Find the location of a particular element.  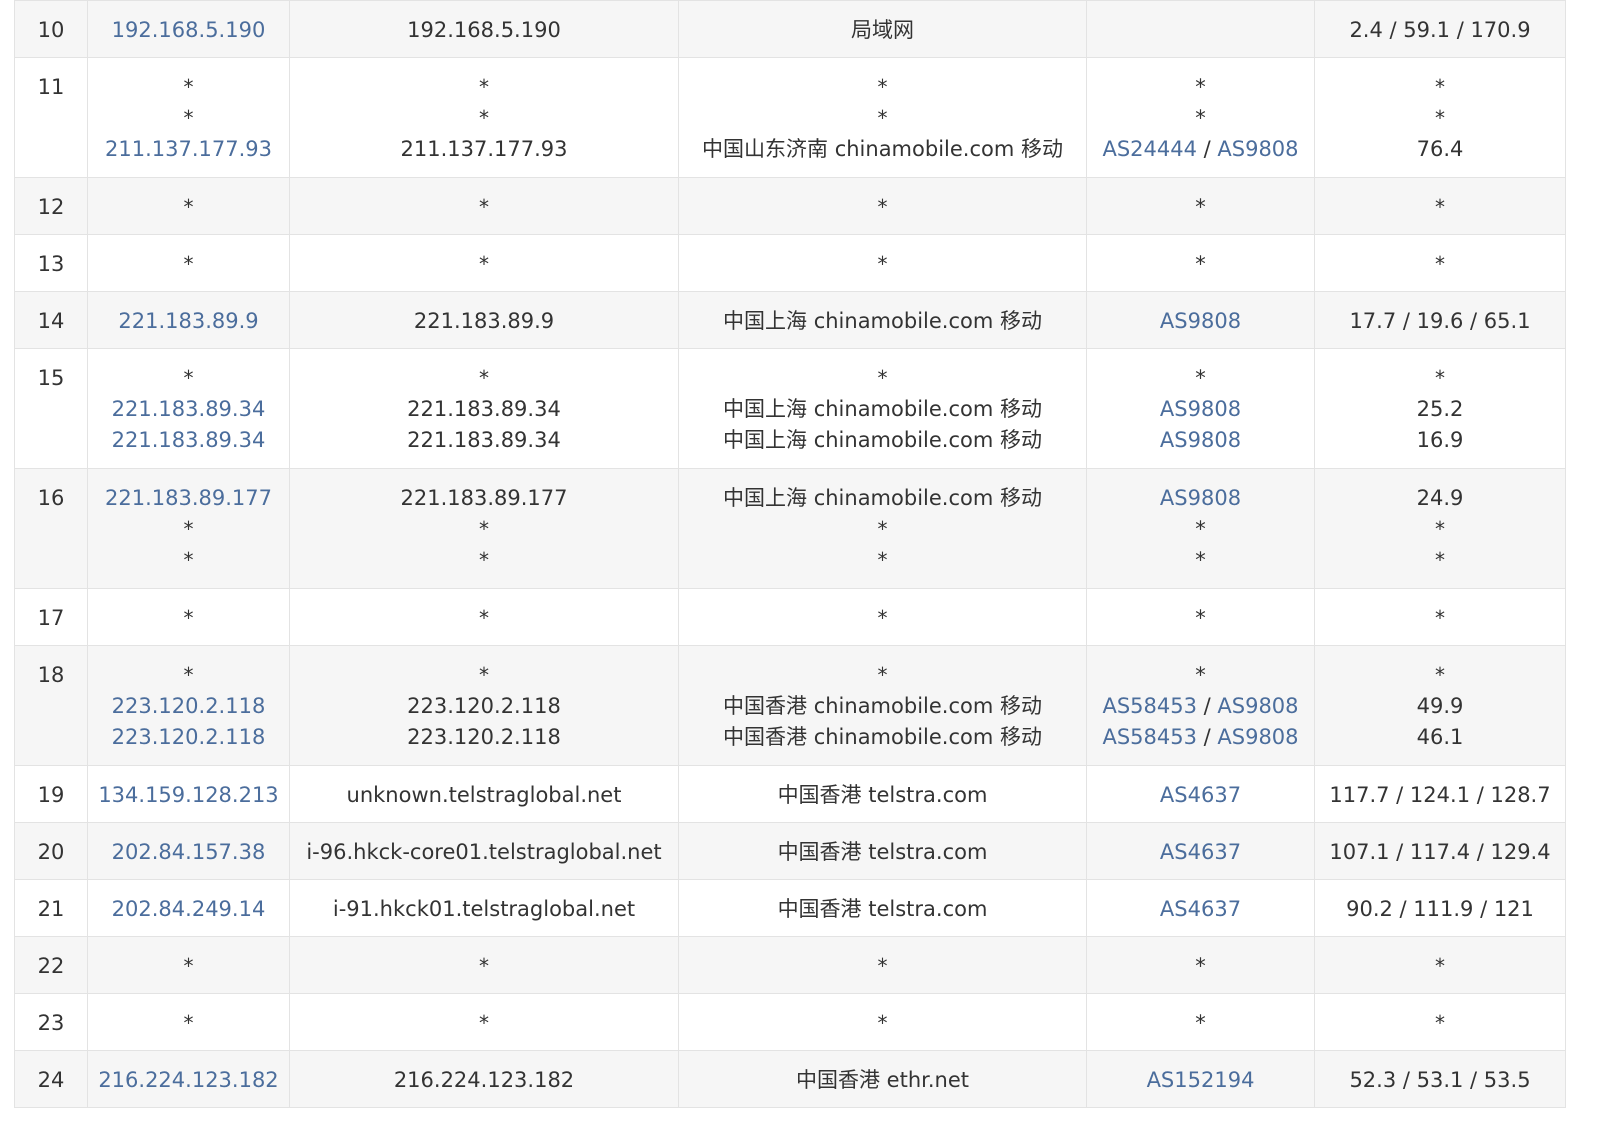

latency-cell: 90.2 / 111.9 / 121 is located at coordinates (1440, 908).